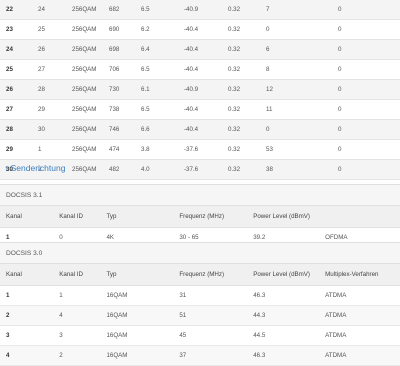  I want to click on table-cell: 45, so click(183, 335).